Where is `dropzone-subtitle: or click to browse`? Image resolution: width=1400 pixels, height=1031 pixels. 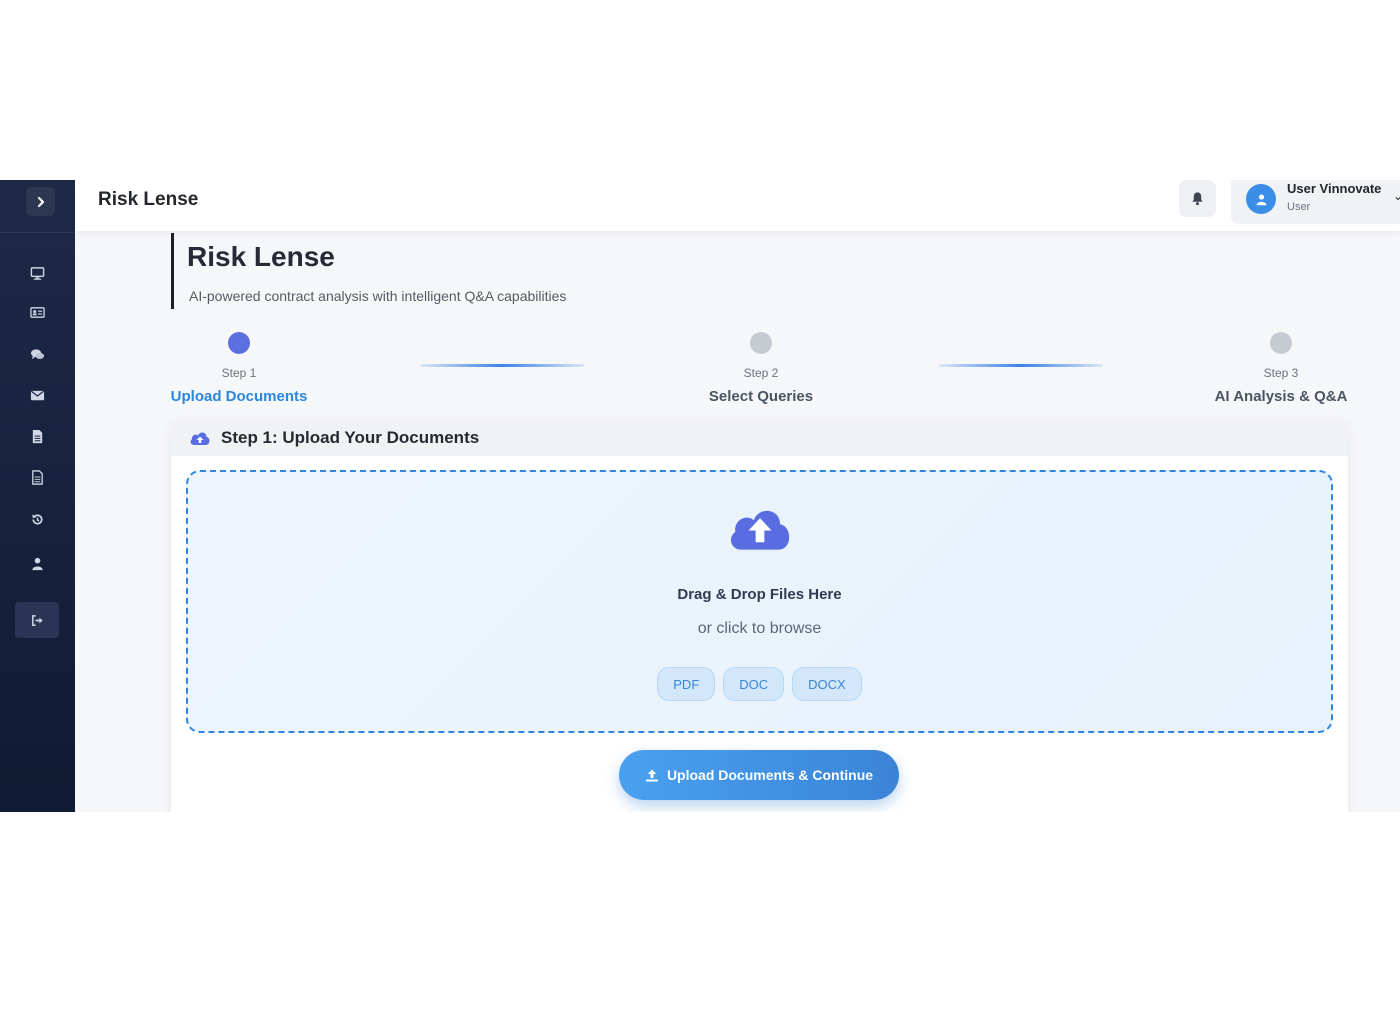
dropzone-subtitle: or click to browse is located at coordinates (759, 628).